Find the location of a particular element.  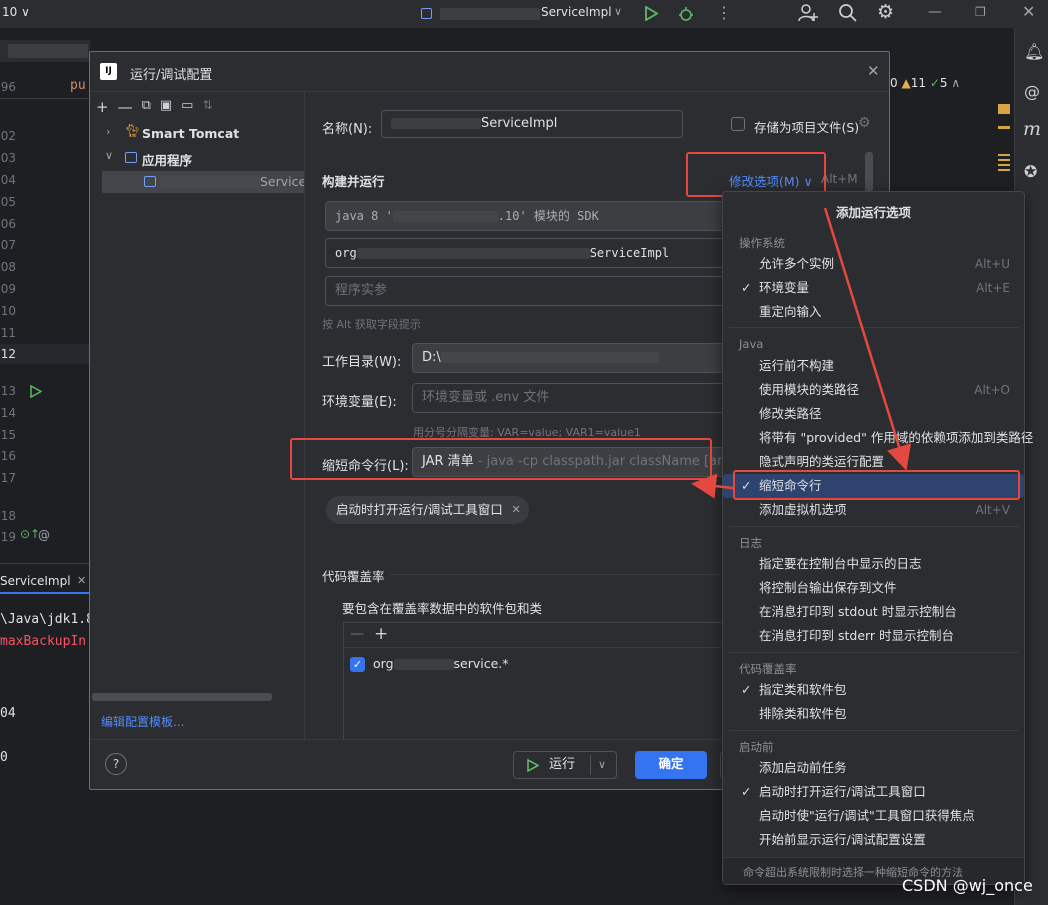

workdir-field: D:\ is located at coordinates (578, 358).